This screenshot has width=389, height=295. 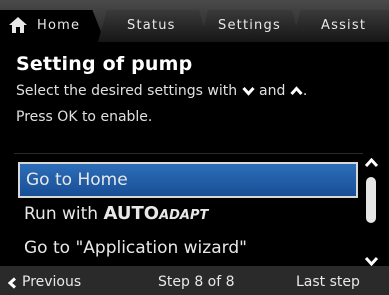 What do you see at coordinates (248, 91) in the screenshot?
I see `chevron-down-icon` at bounding box center [248, 91].